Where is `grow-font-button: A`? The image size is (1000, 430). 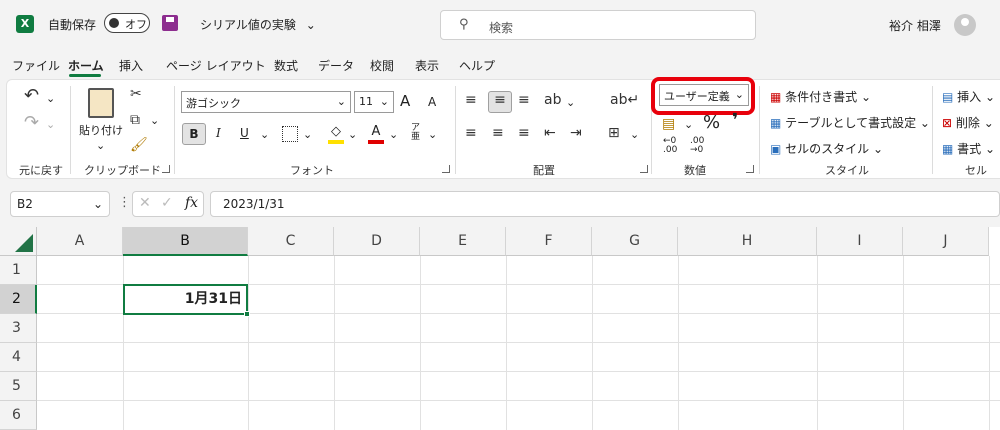
grow-font-button: A is located at coordinates (405, 101).